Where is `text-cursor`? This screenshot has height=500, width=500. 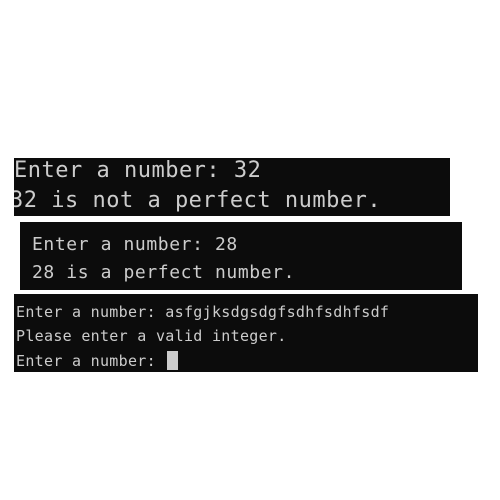 text-cursor is located at coordinates (173, 360).